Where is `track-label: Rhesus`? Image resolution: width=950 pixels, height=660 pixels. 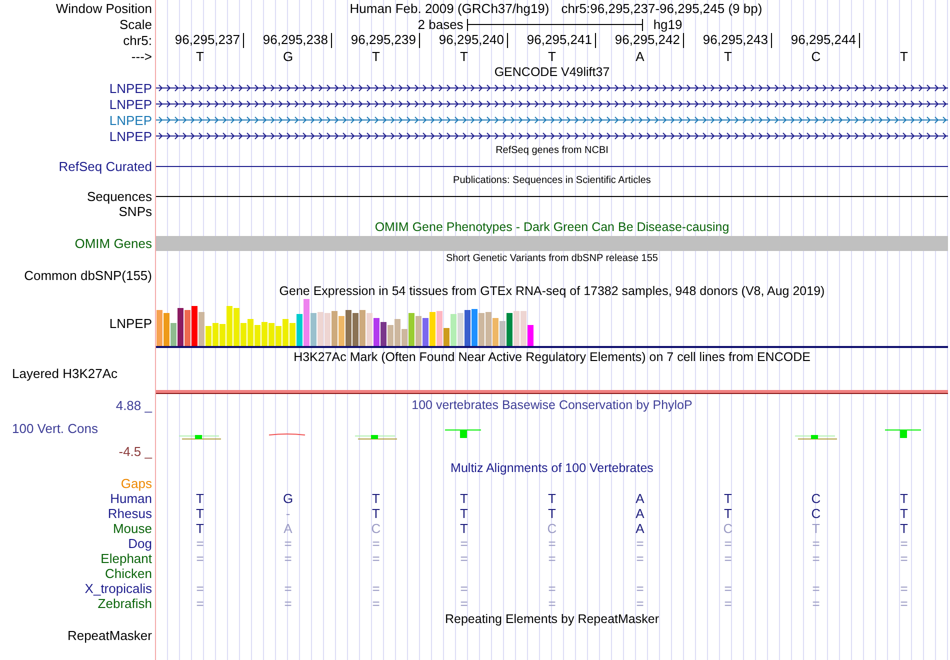 track-label: Rhesus is located at coordinates (130, 513).